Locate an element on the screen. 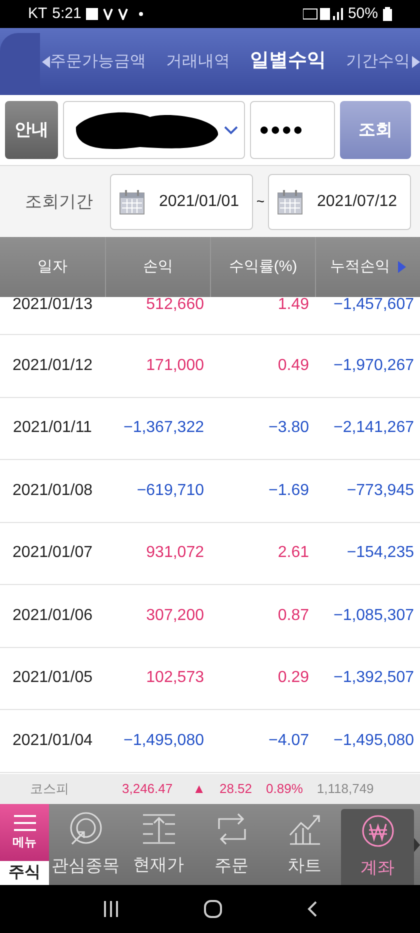 Image resolution: width=420 pixels, height=933 pixels. more-arrow-icon is located at coordinates (417, 845).